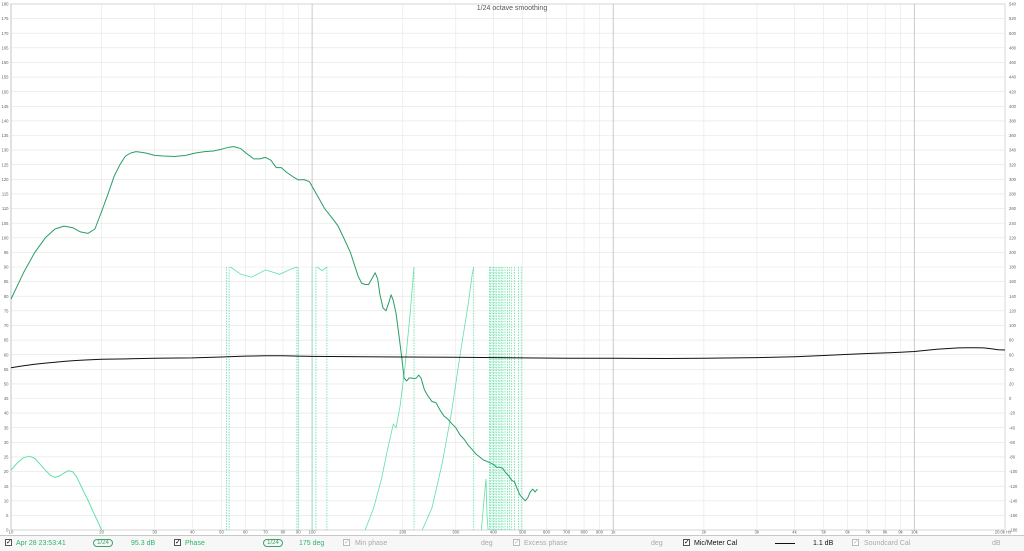 This screenshot has height=551, width=1024. Describe the element at coordinates (195, 543) in the screenshot. I see `phase-label: Phase` at that location.